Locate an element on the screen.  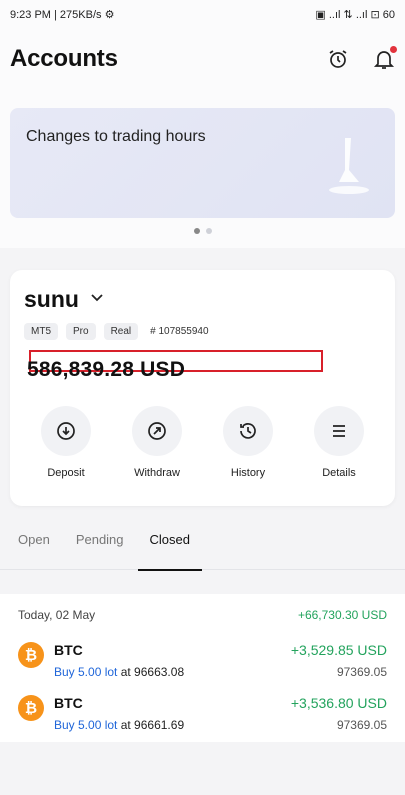
page-title: Accounts is located at coordinates (64, 58).